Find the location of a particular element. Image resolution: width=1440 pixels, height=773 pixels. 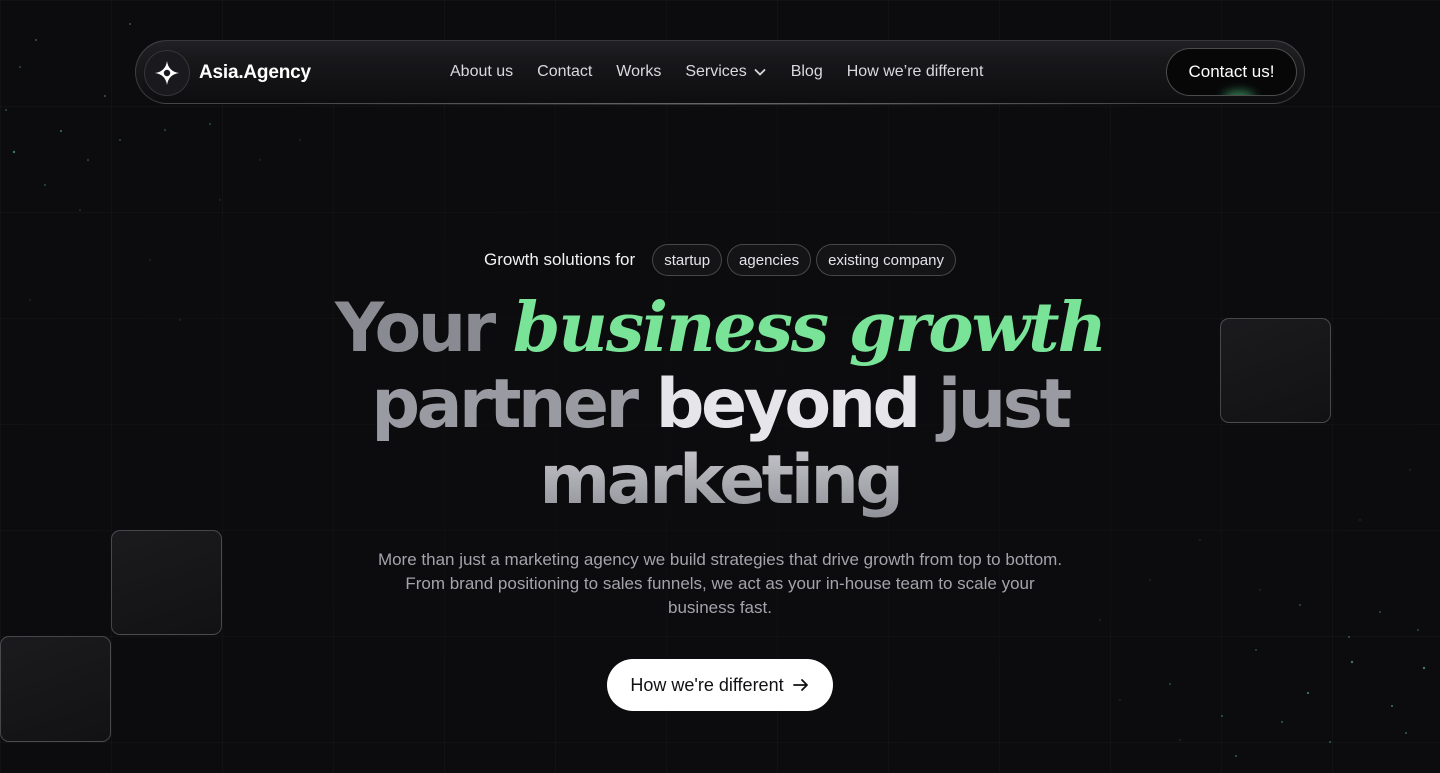

headline-word: marketing is located at coordinates (721, 480).